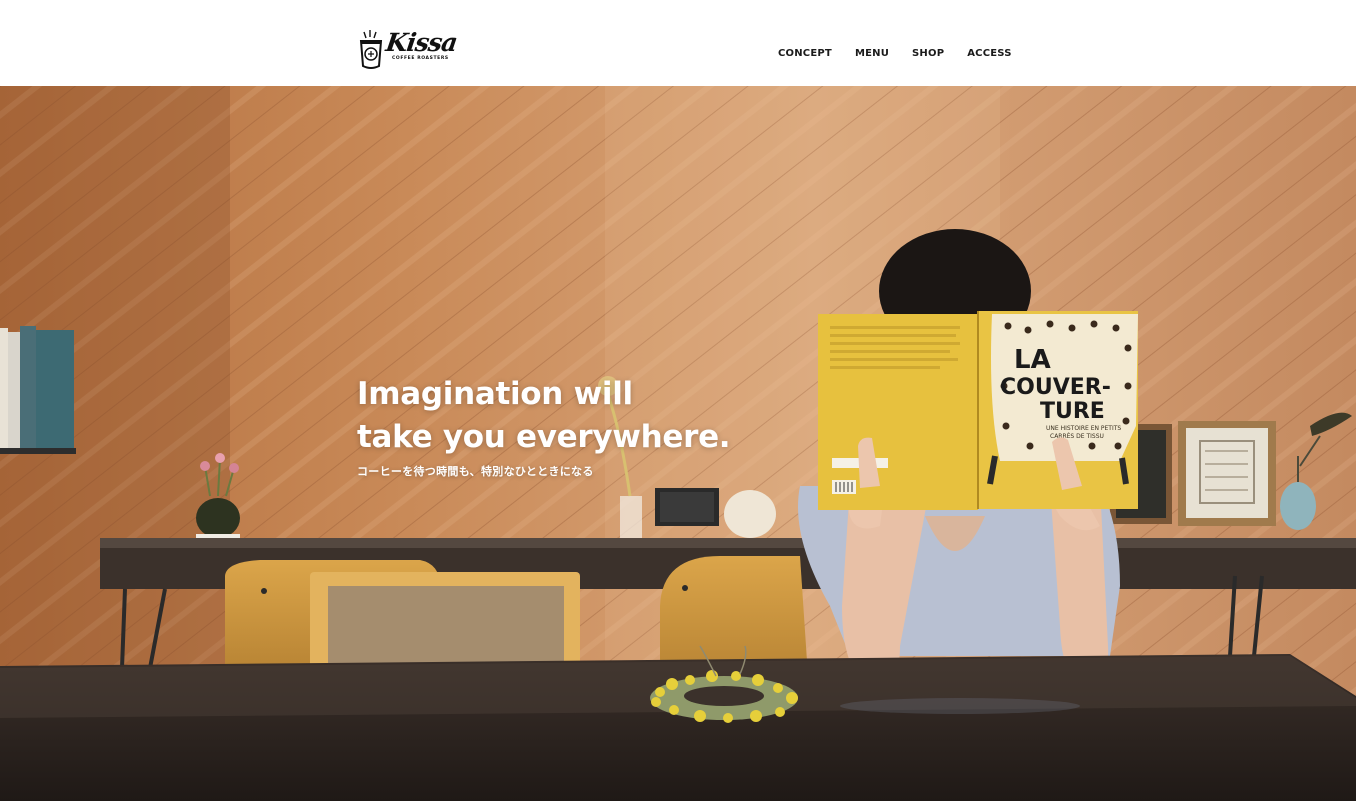 This screenshot has height=801, width=1356. I want to click on hero-title-line2: take you everywhere., so click(544, 437).